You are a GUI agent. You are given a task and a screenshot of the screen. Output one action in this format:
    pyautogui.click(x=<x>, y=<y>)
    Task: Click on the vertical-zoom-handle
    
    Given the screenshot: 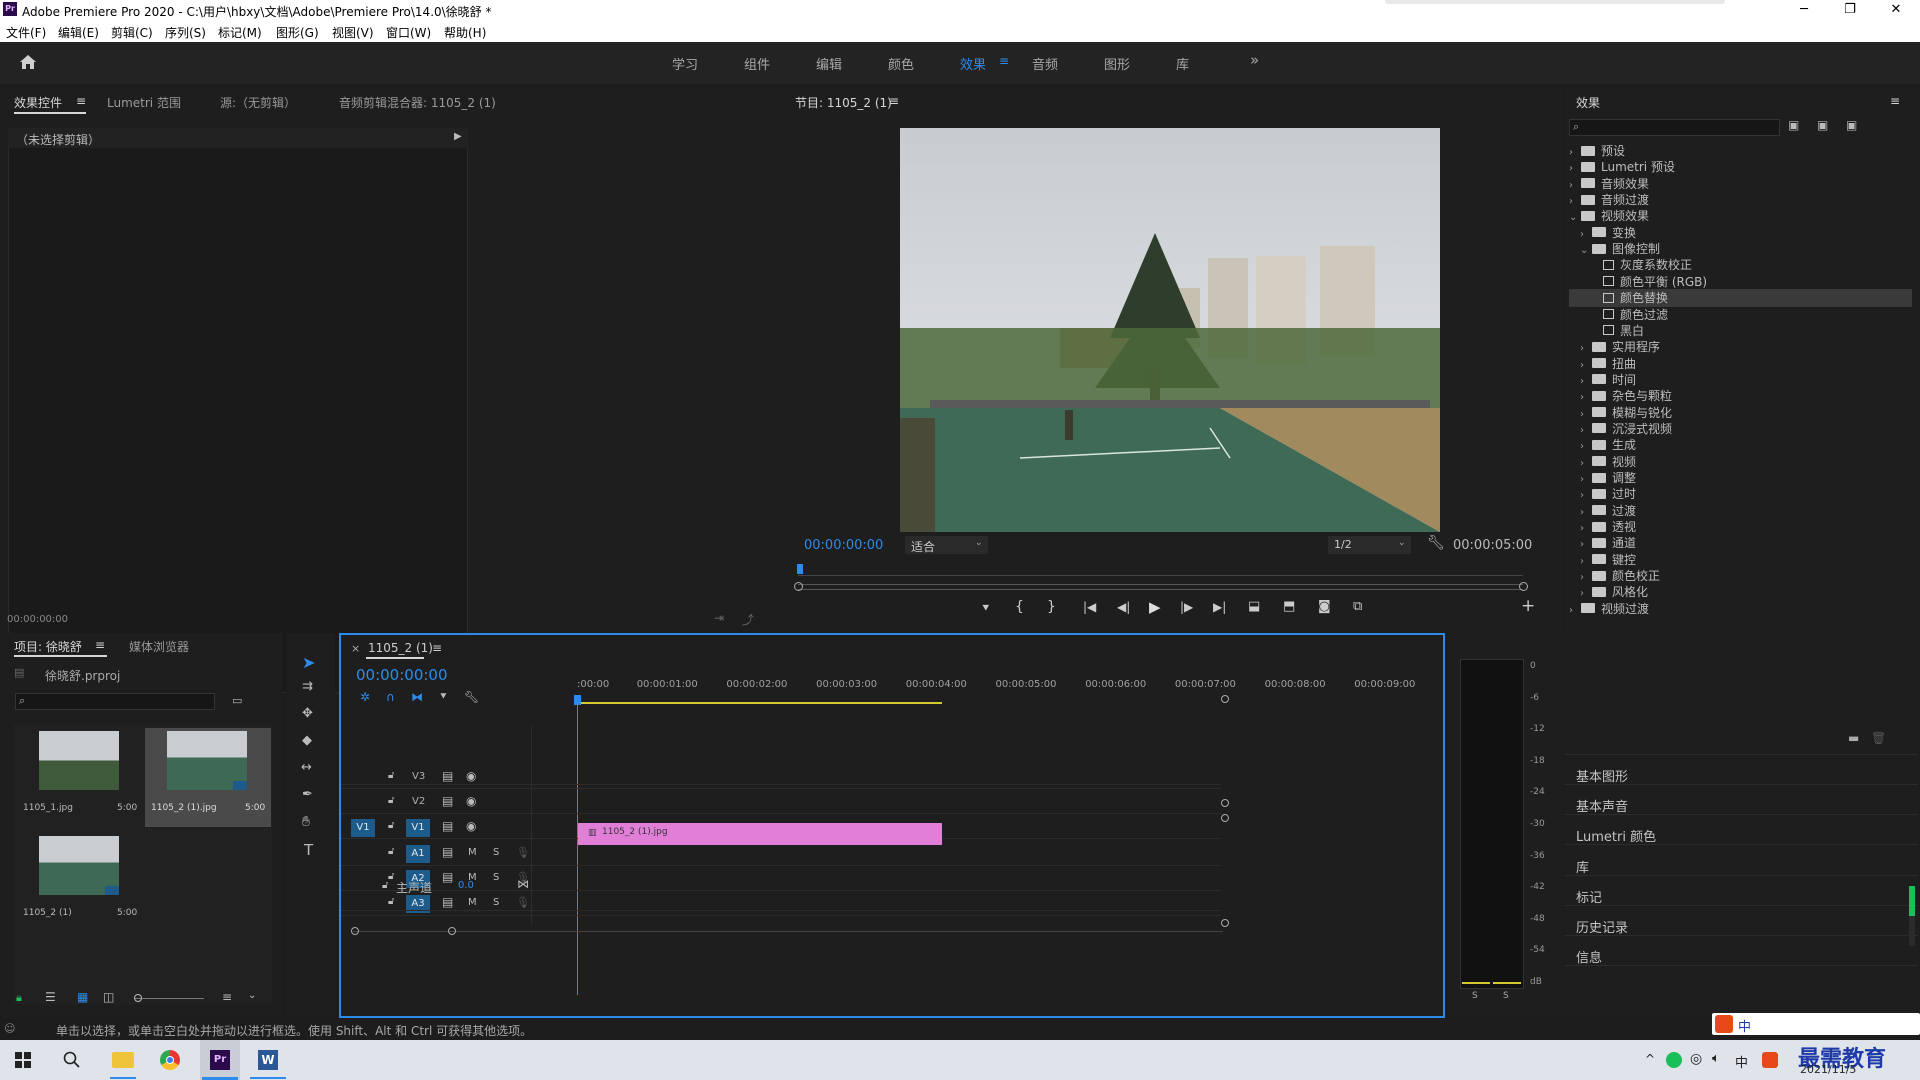 What is the action you would take?
    pyautogui.click(x=1225, y=699)
    